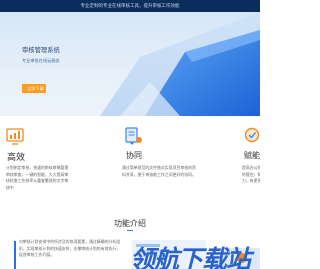 The image size is (320, 269). Describe the element at coordinates (16, 157) in the screenshot. I see `feature-title: 高效` at that location.